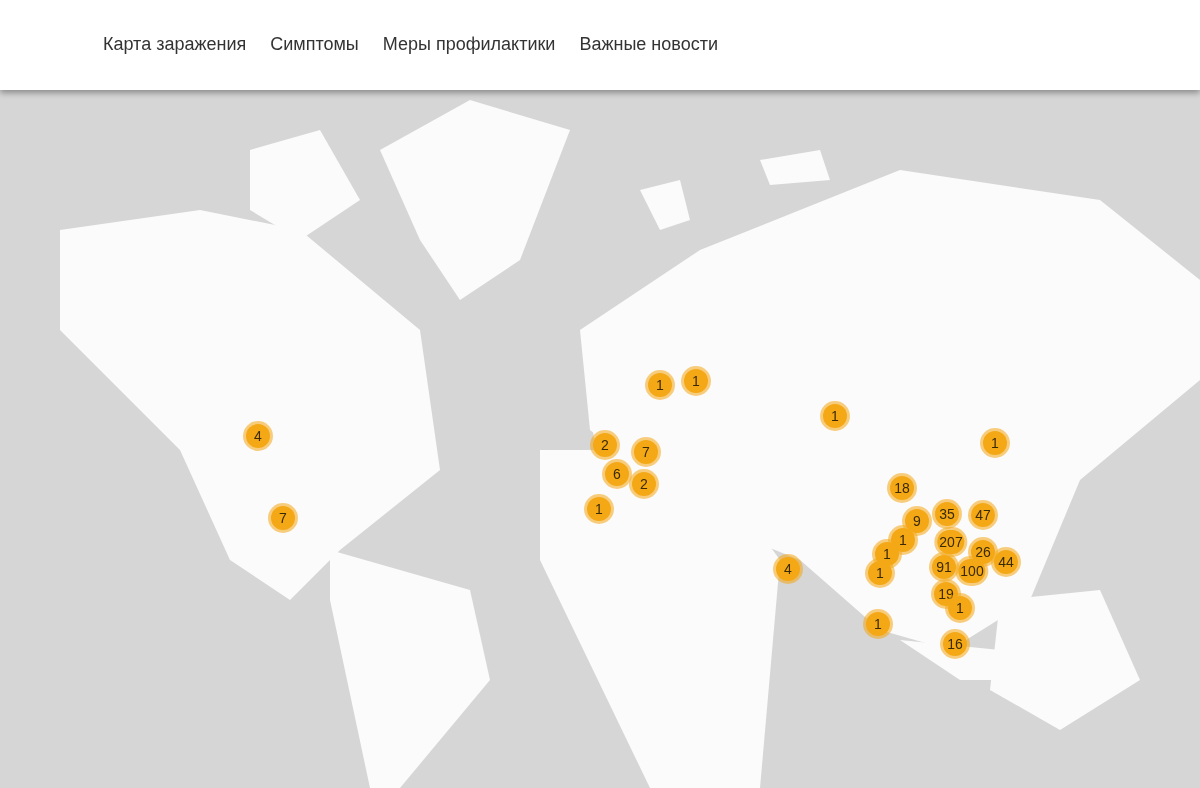 The image size is (1200, 788). Describe the element at coordinates (175, 45) in the screenshot. I see `nav-link: Карта заражения` at that location.